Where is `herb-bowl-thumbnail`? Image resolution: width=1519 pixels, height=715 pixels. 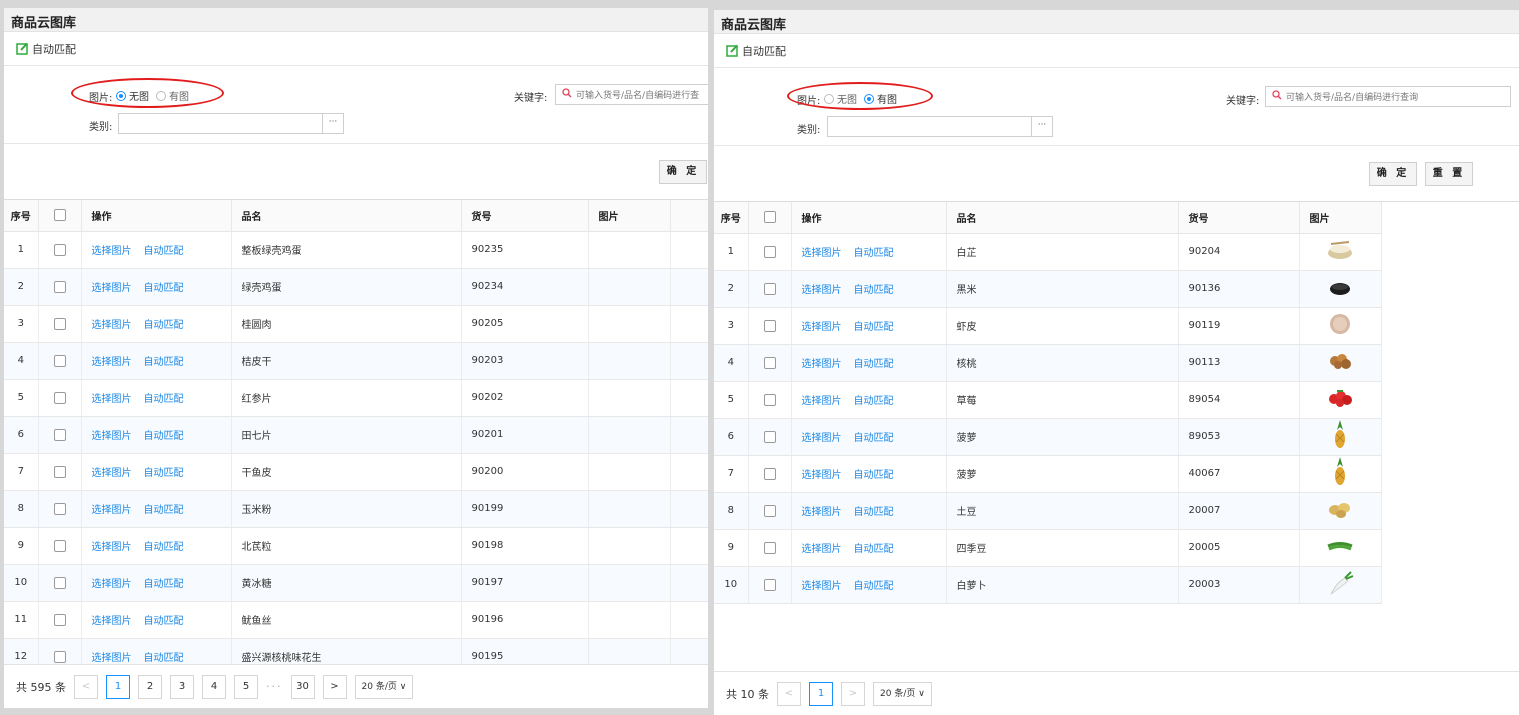
herb-bowl-thumbnail is located at coordinates (1340, 253).